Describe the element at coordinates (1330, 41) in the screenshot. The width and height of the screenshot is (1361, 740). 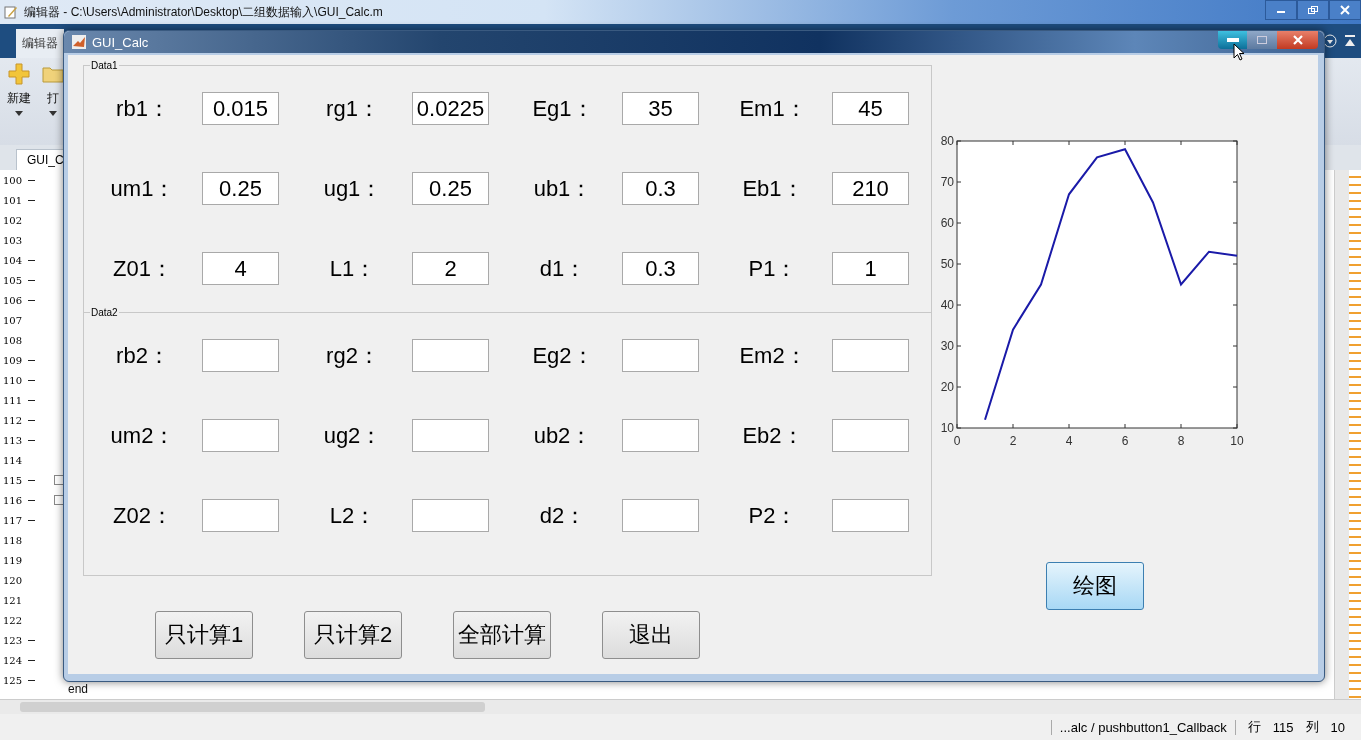
I see `collapse-icon` at that location.